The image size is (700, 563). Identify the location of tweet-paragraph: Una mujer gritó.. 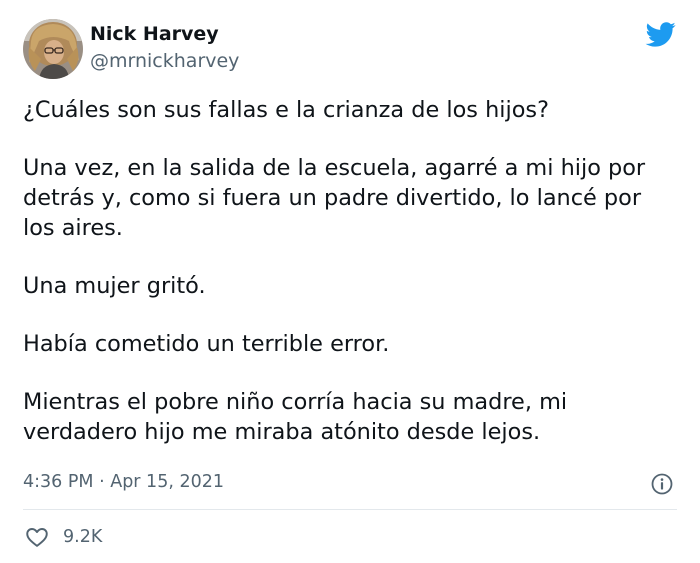
(353, 286).